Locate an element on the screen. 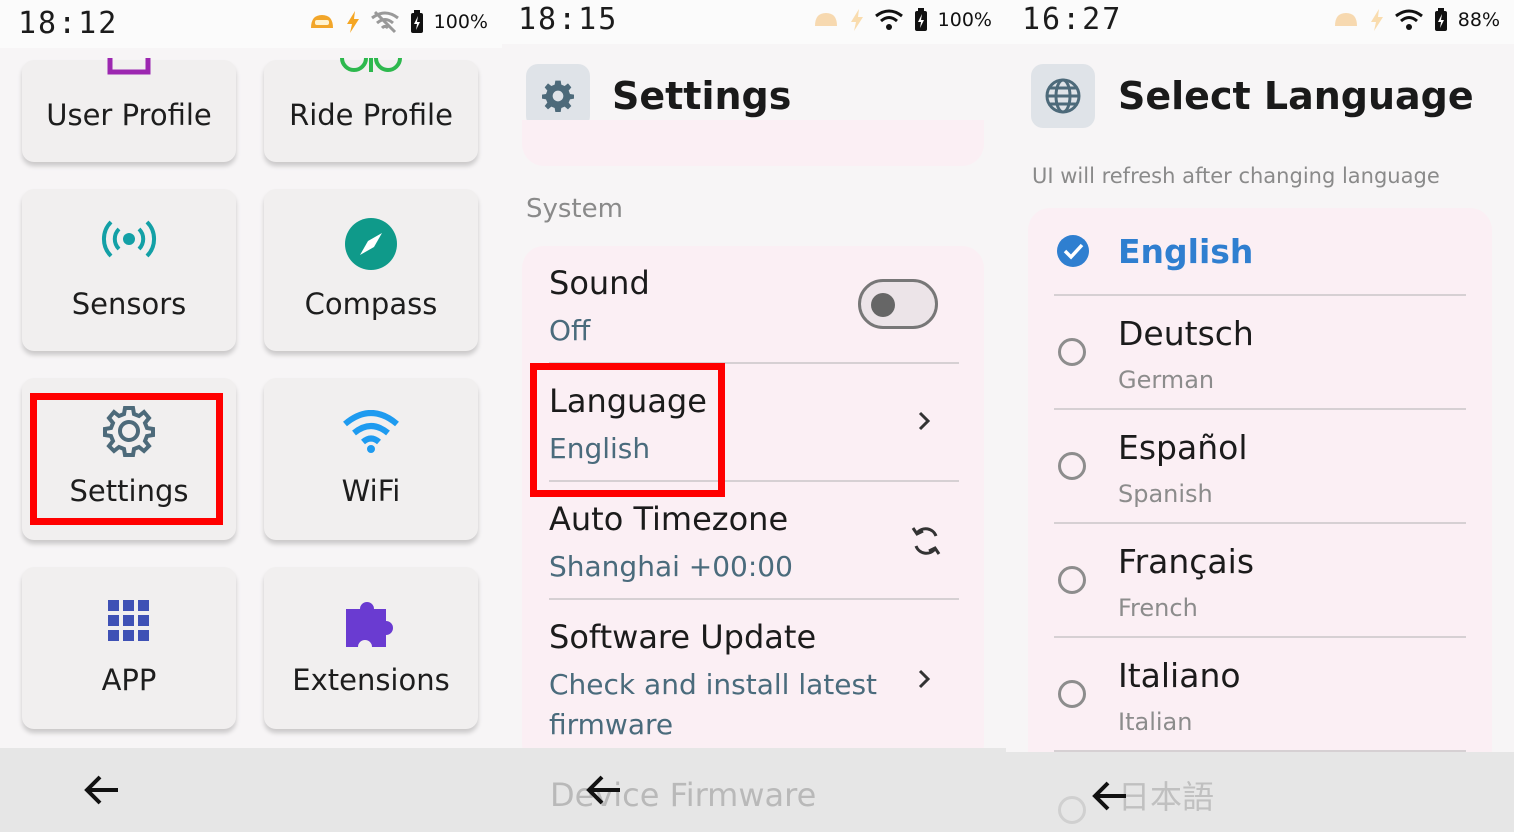 Image resolution: width=1514 pixels, height=832 pixels. status-icons: 88% is located at coordinates (1416, 20).